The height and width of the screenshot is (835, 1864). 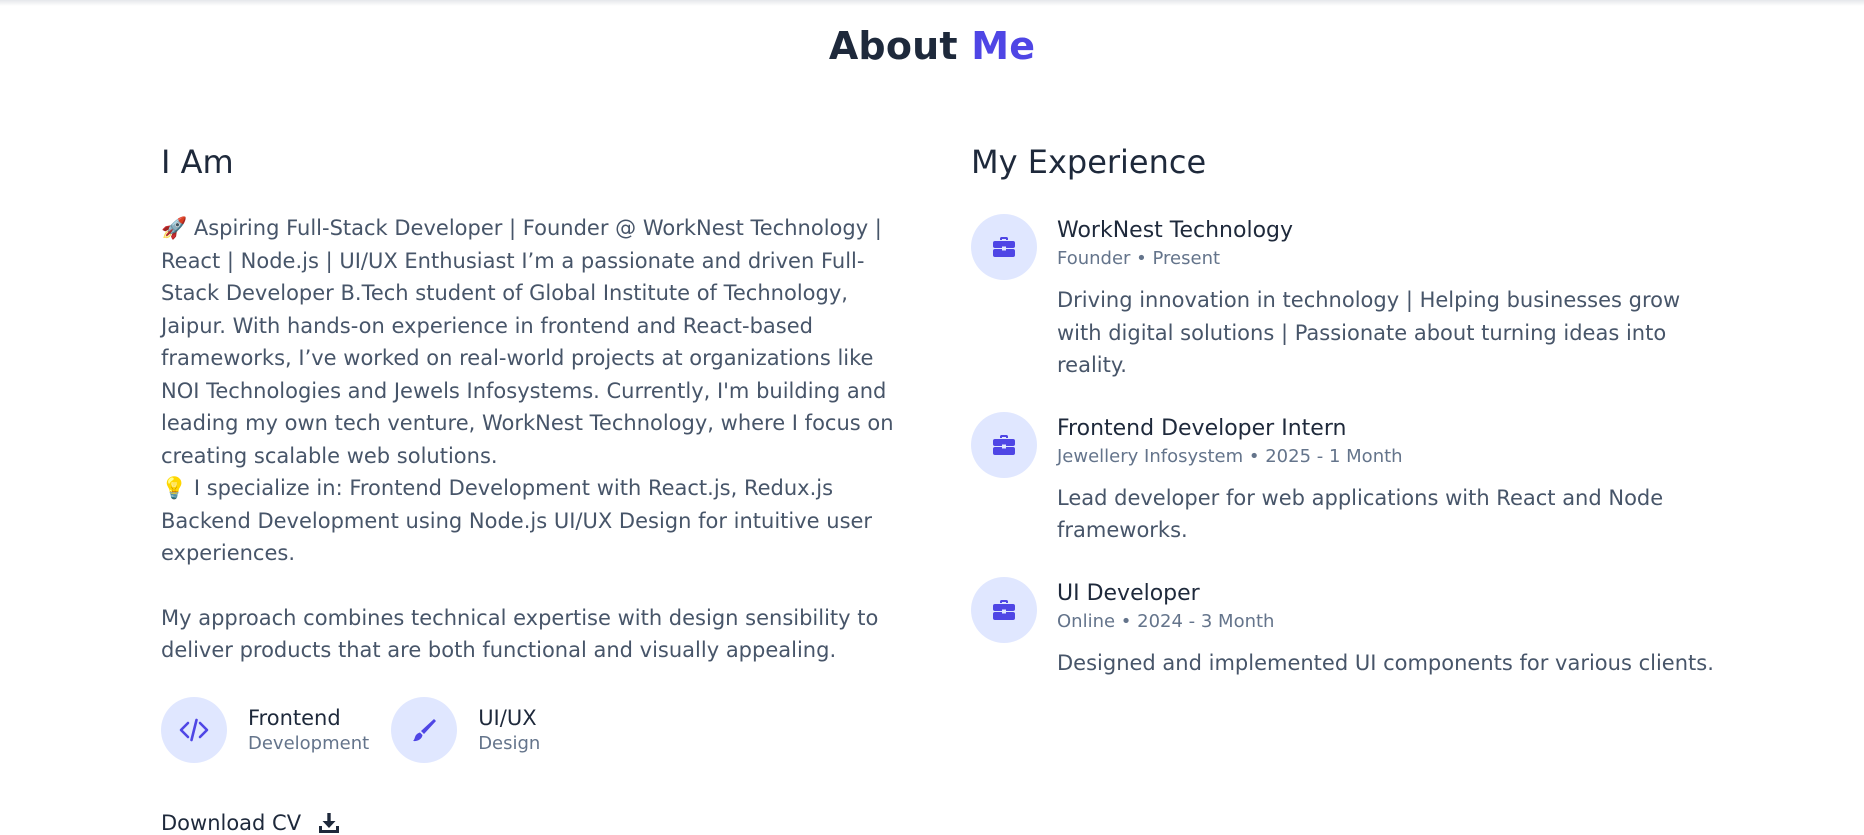 What do you see at coordinates (194, 729) in the screenshot?
I see `code-icon` at bounding box center [194, 729].